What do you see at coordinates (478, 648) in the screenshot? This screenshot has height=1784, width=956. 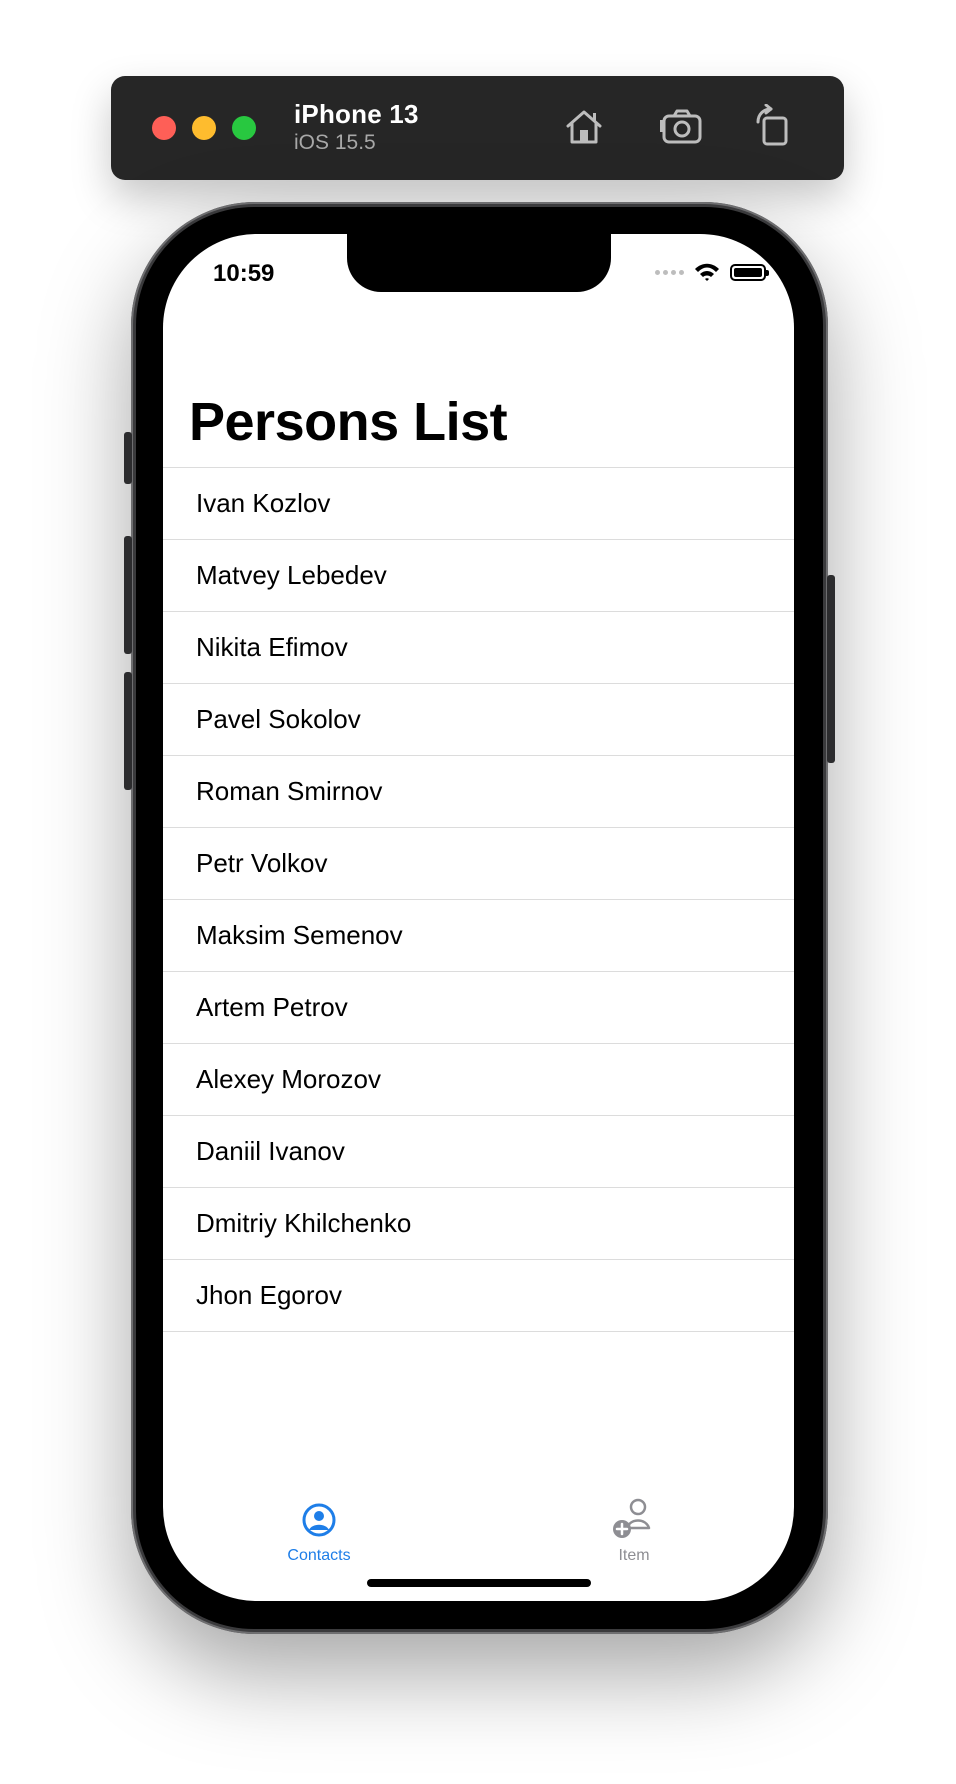 I see `list-item: Nikita Efimov` at bounding box center [478, 648].